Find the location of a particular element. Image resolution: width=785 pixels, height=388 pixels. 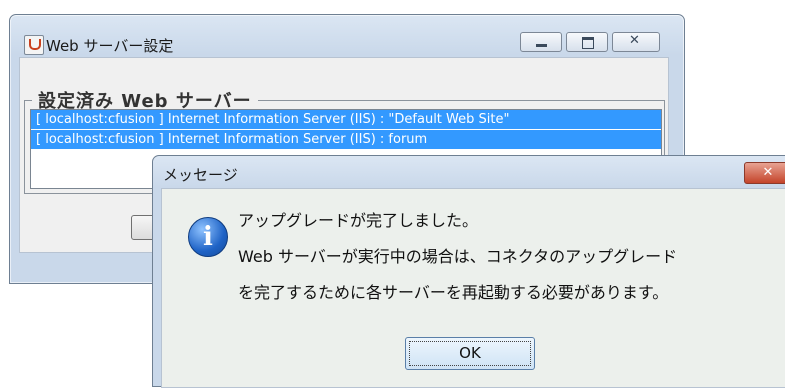

close-button is located at coordinates (636, 42).